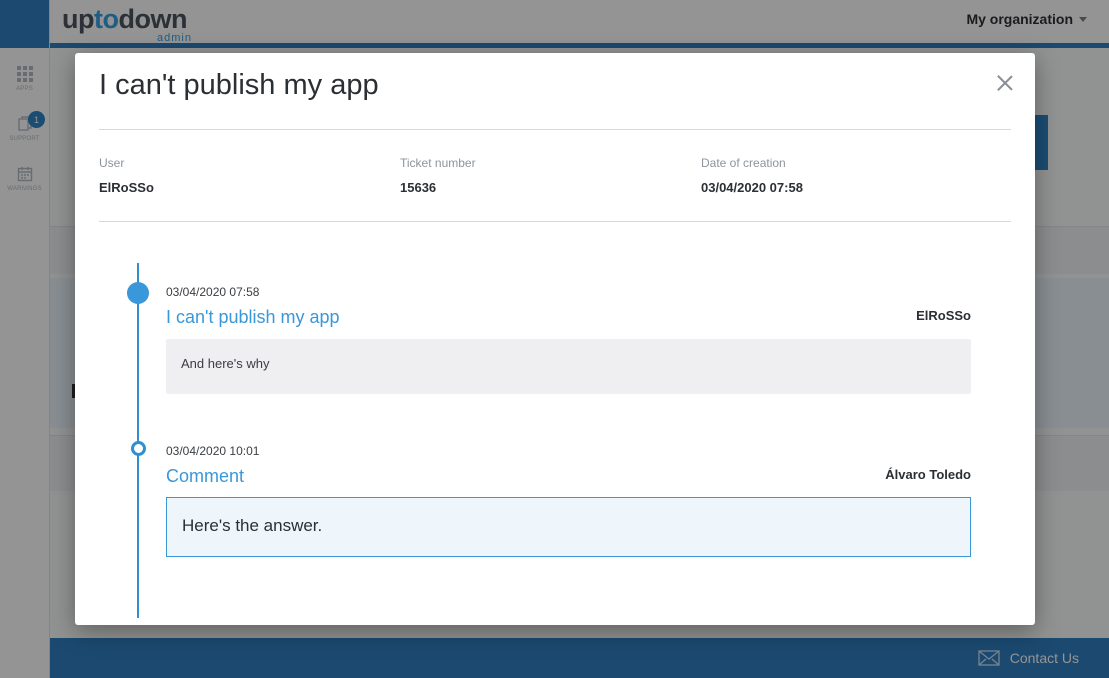  Describe the element at coordinates (752, 187) in the screenshot. I see `meta-value-date: 03/04/2020 07:58` at that location.